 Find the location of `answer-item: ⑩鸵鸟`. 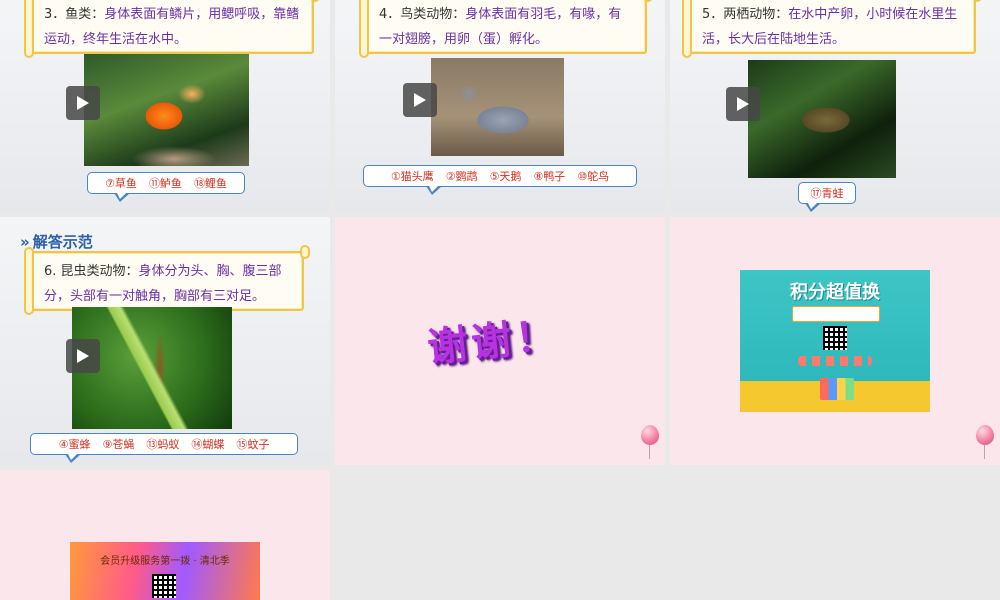

answer-item: ⑩鸵鸟 is located at coordinates (593, 176).